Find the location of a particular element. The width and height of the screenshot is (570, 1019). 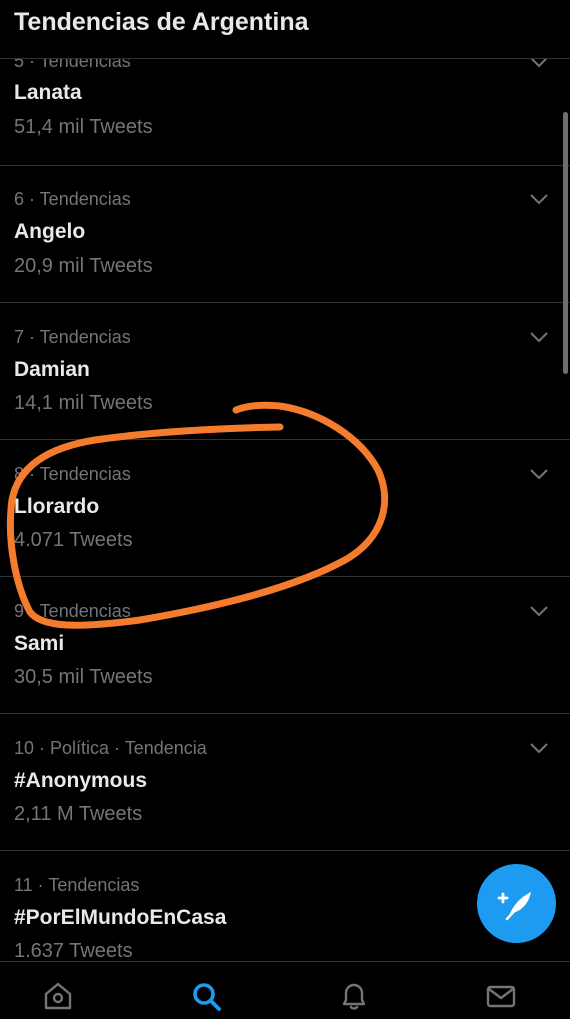

page-title: Tendencias de Argentina is located at coordinates (161, 22).